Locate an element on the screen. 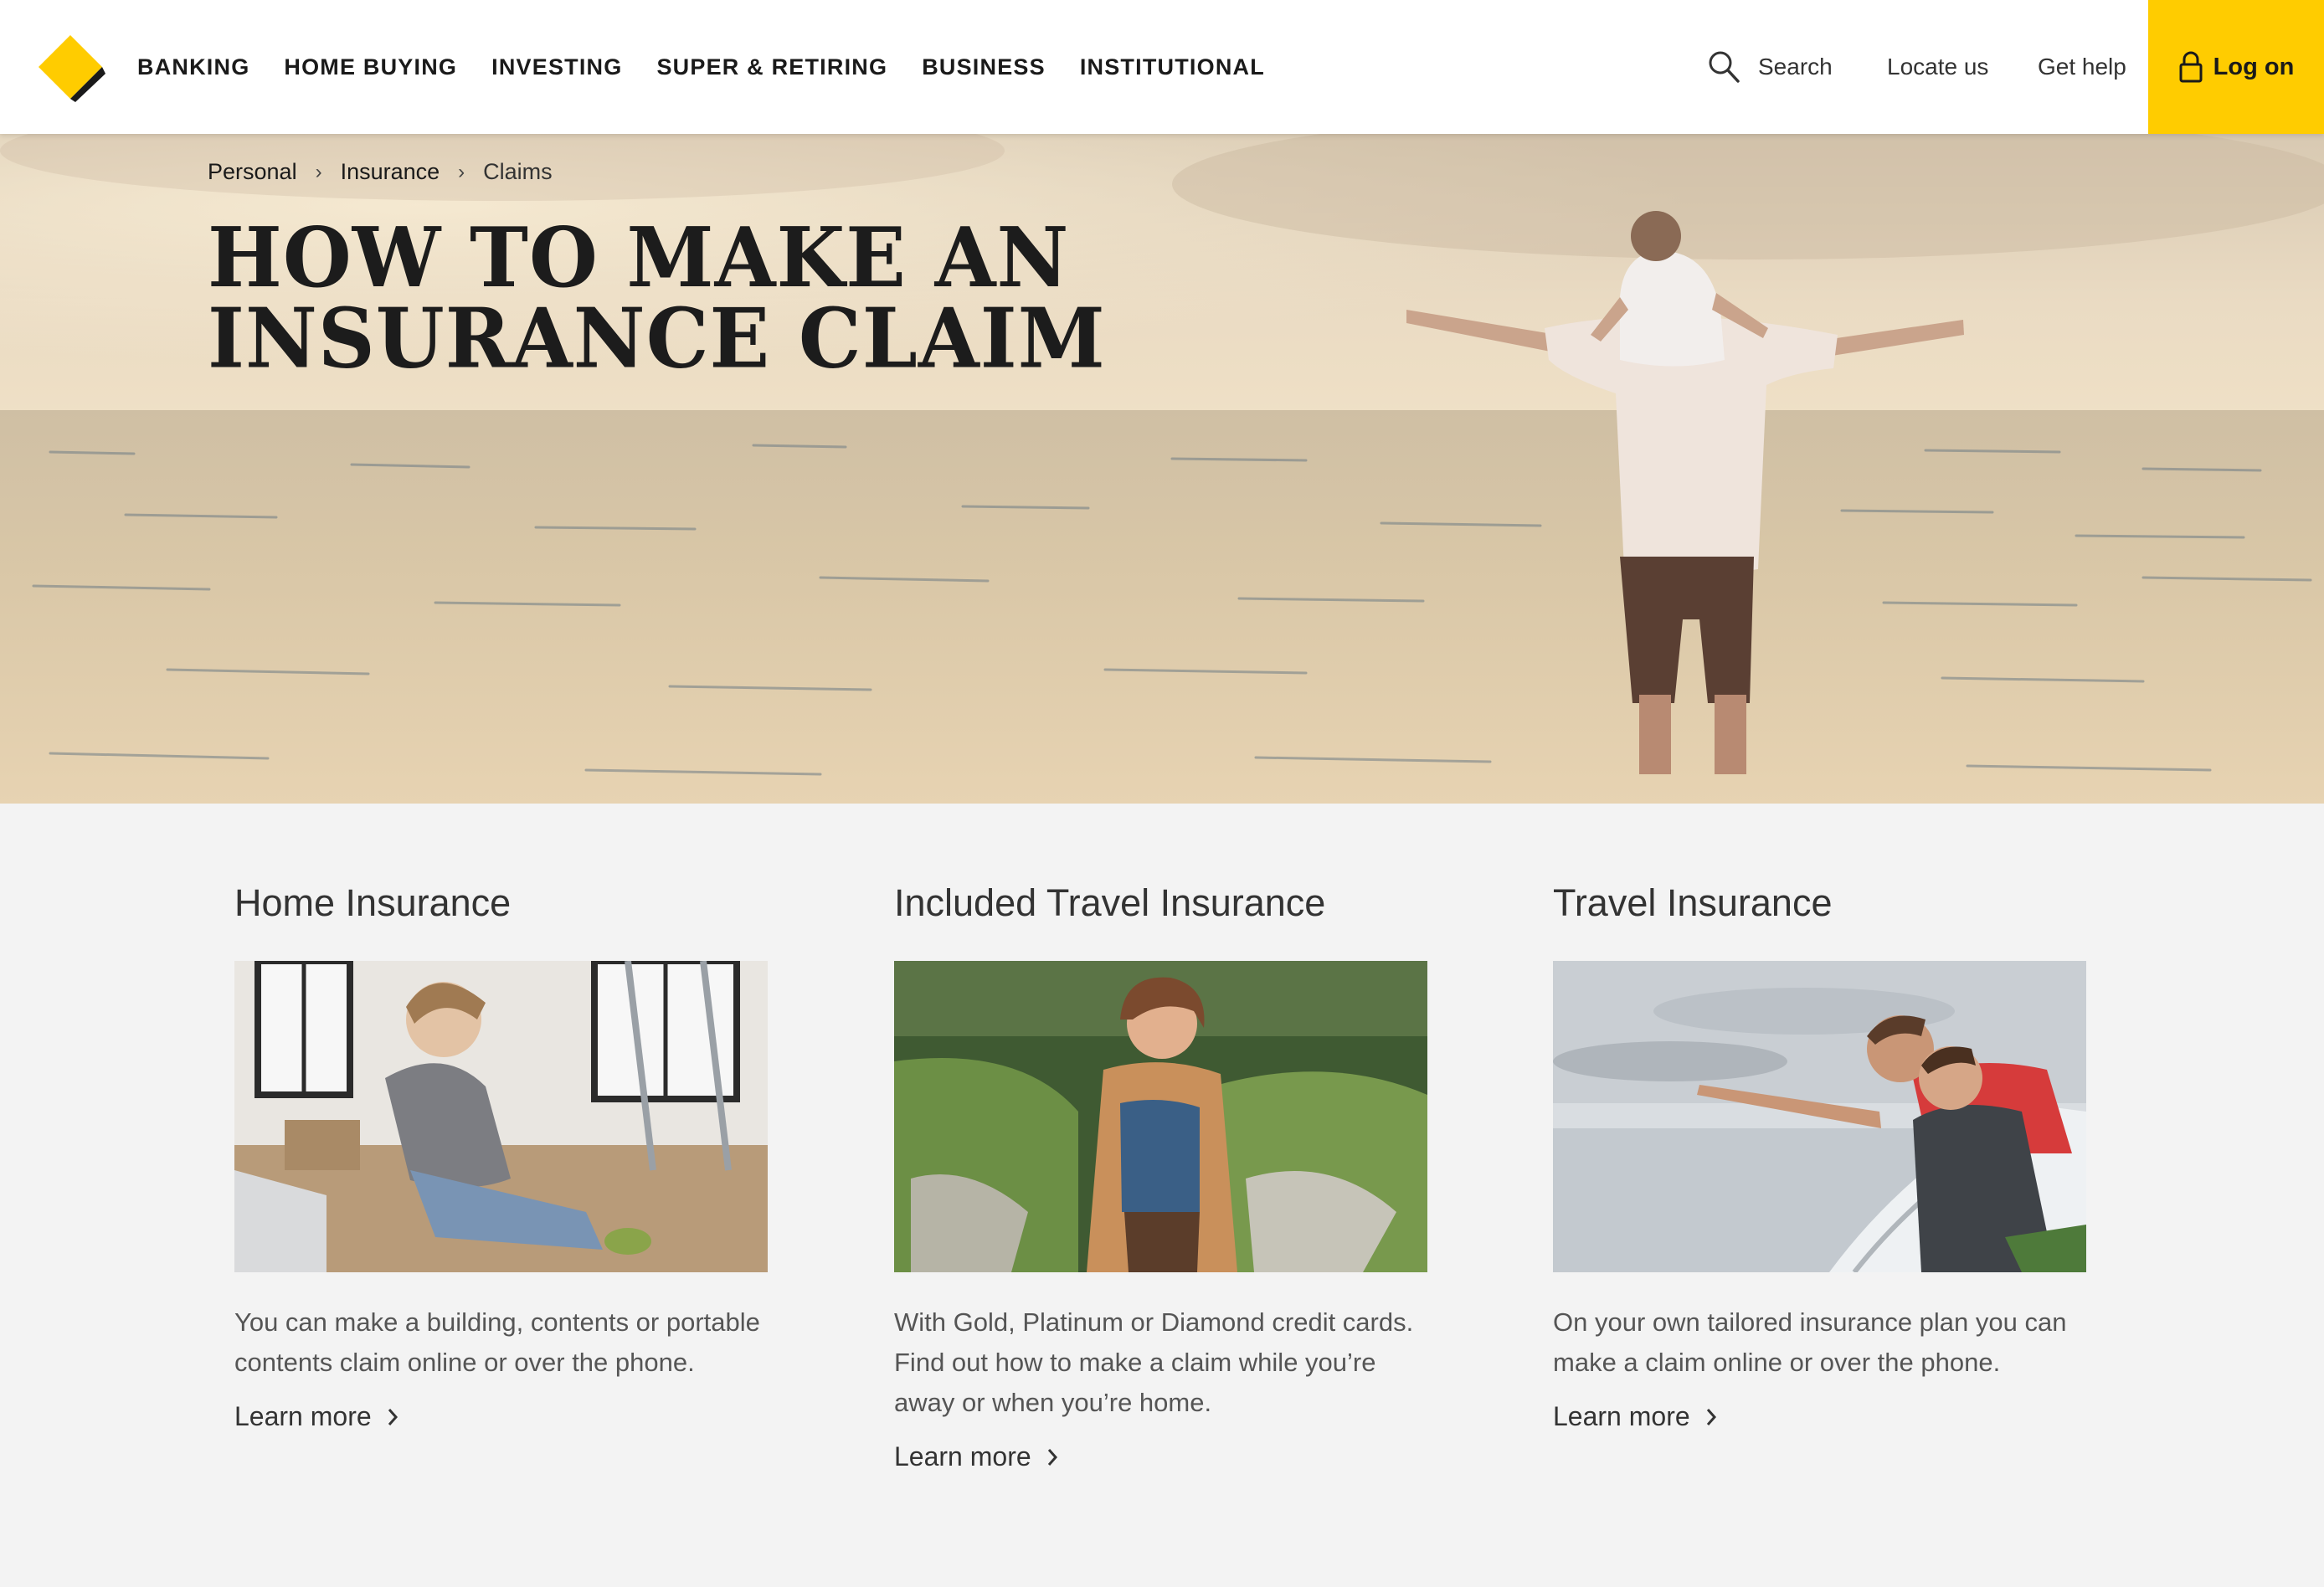 Image resolution: width=2324 pixels, height=1587 pixels. locate-us-link: Locate us is located at coordinates (1937, 67).